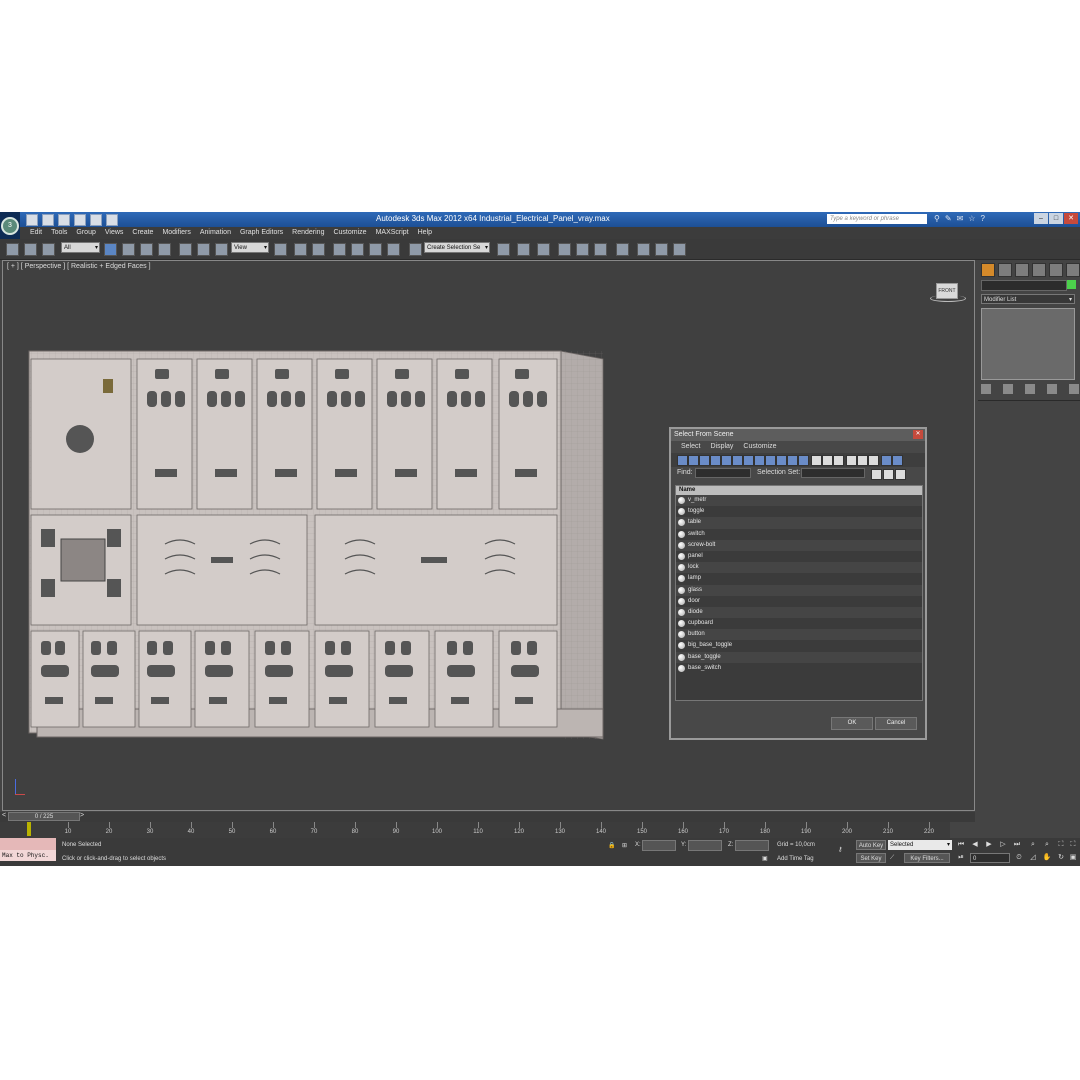 This screenshot has width=1080, height=1080. I want to click on list-item: toggle, so click(799, 511).